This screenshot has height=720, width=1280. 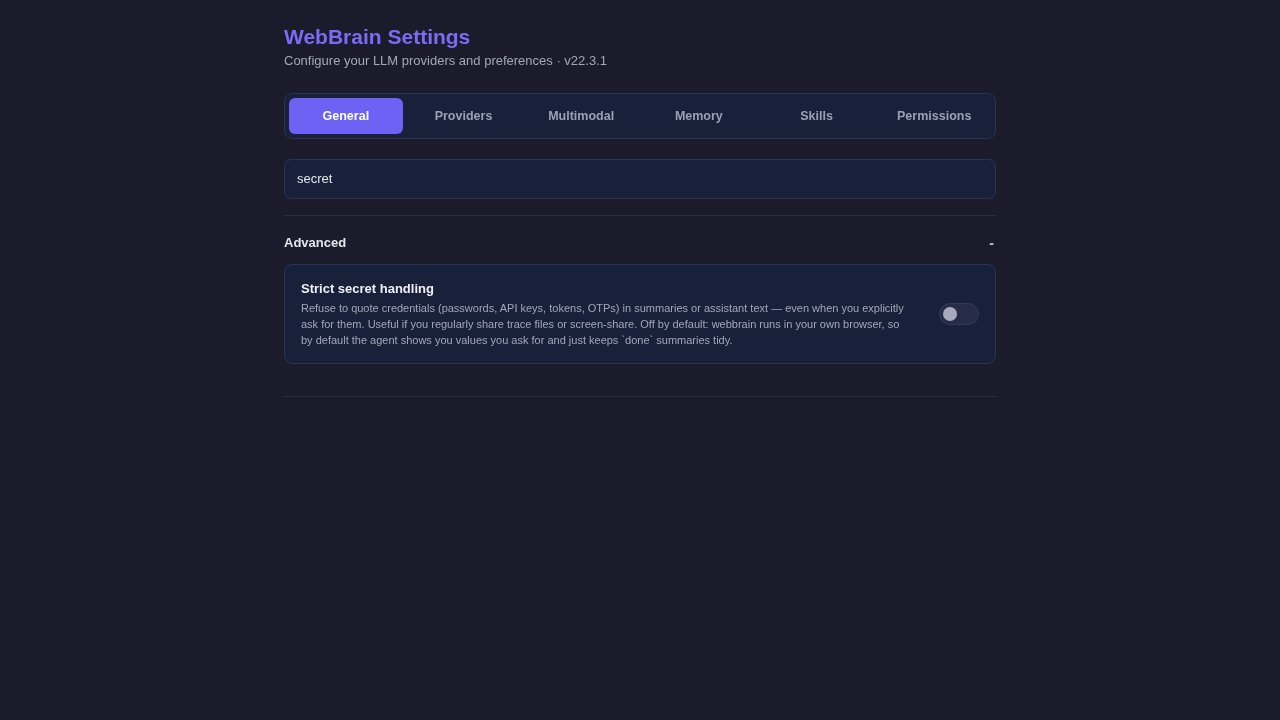 What do you see at coordinates (368, 289) in the screenshot?
I see `setting-title: Strict secret handling` at bounding box center [368, 289].